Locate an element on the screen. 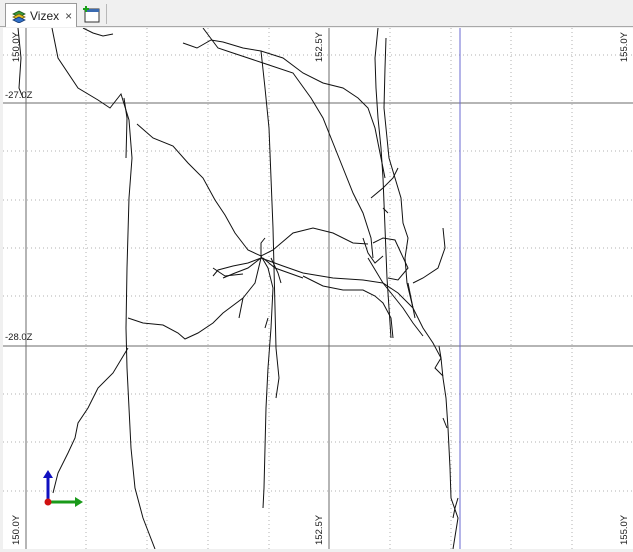 This screenshot has height=552, width=633. y-label-top-right: 155.0Y is located at coordinates (624, 46).